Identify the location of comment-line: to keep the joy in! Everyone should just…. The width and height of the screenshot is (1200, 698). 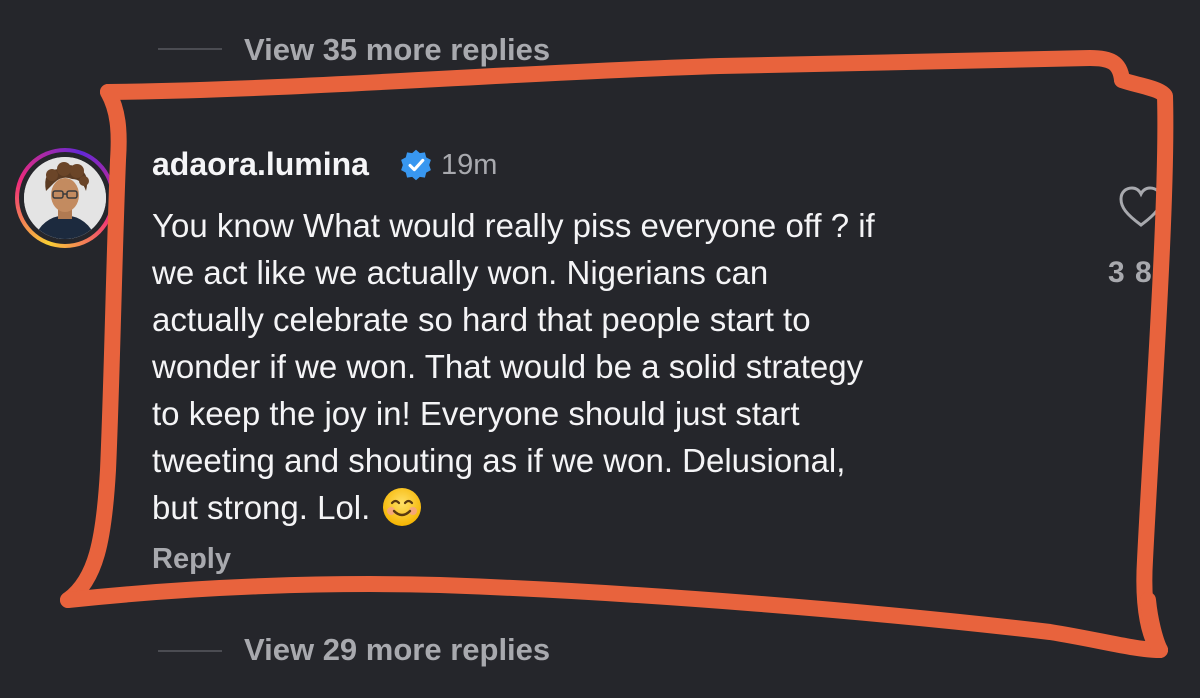
(476, 413).